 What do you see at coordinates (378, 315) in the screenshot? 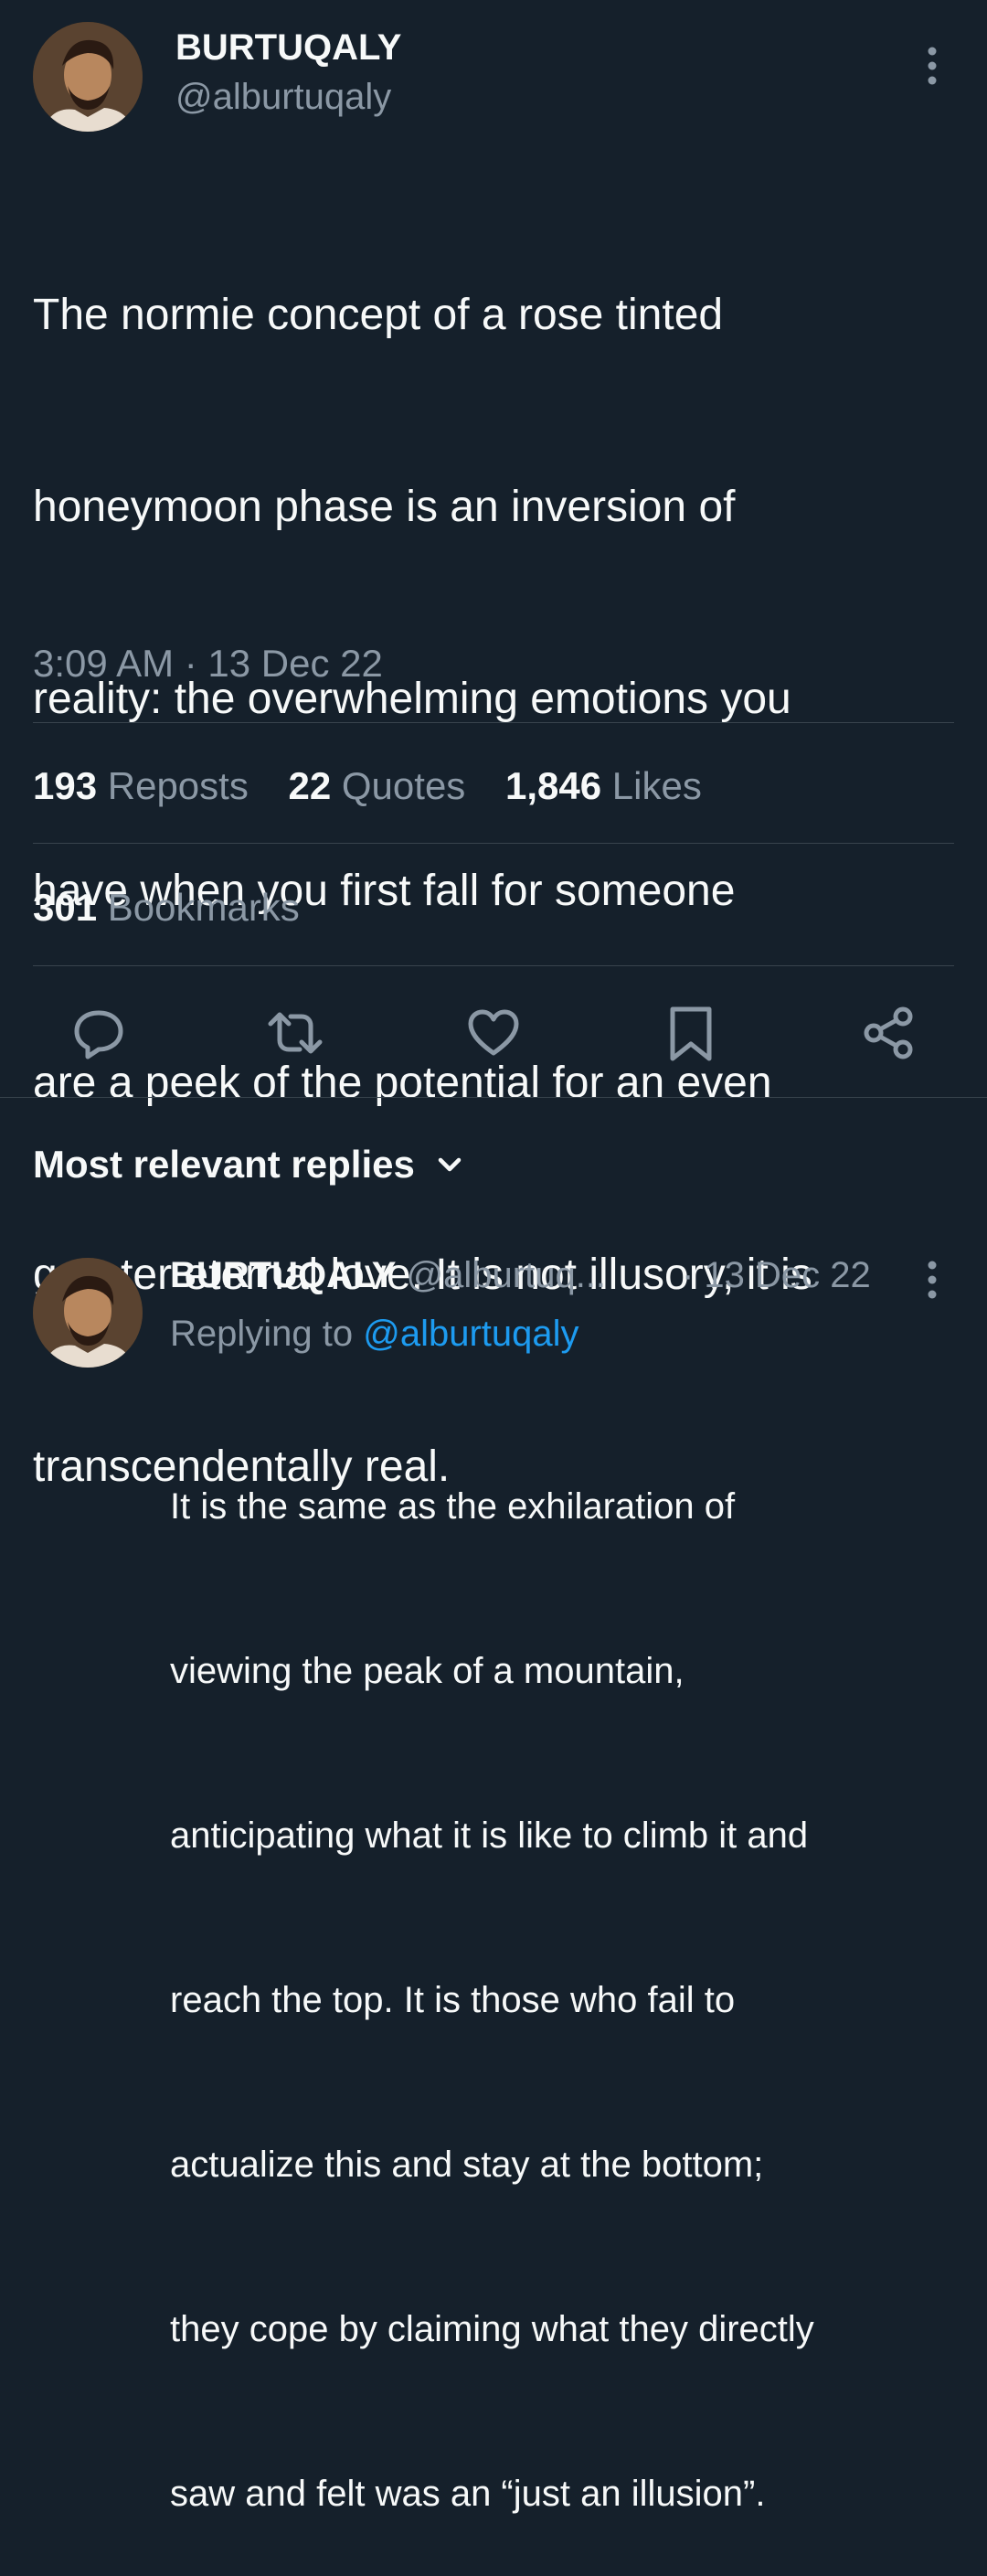
I see `tweet-text-line: The normie concept of a rose tinted` at bounding box center [378, 315].